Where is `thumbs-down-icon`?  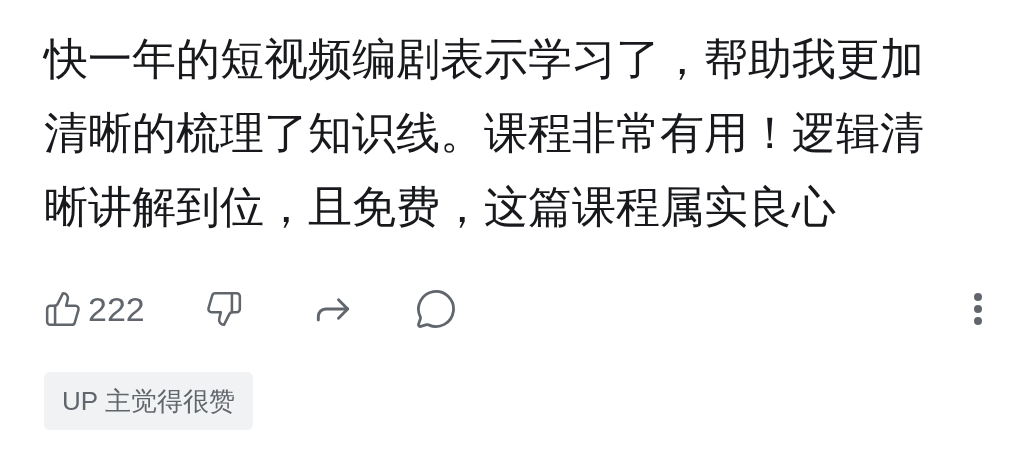
thumbs-down-icon is located at coordinates (223, 309).